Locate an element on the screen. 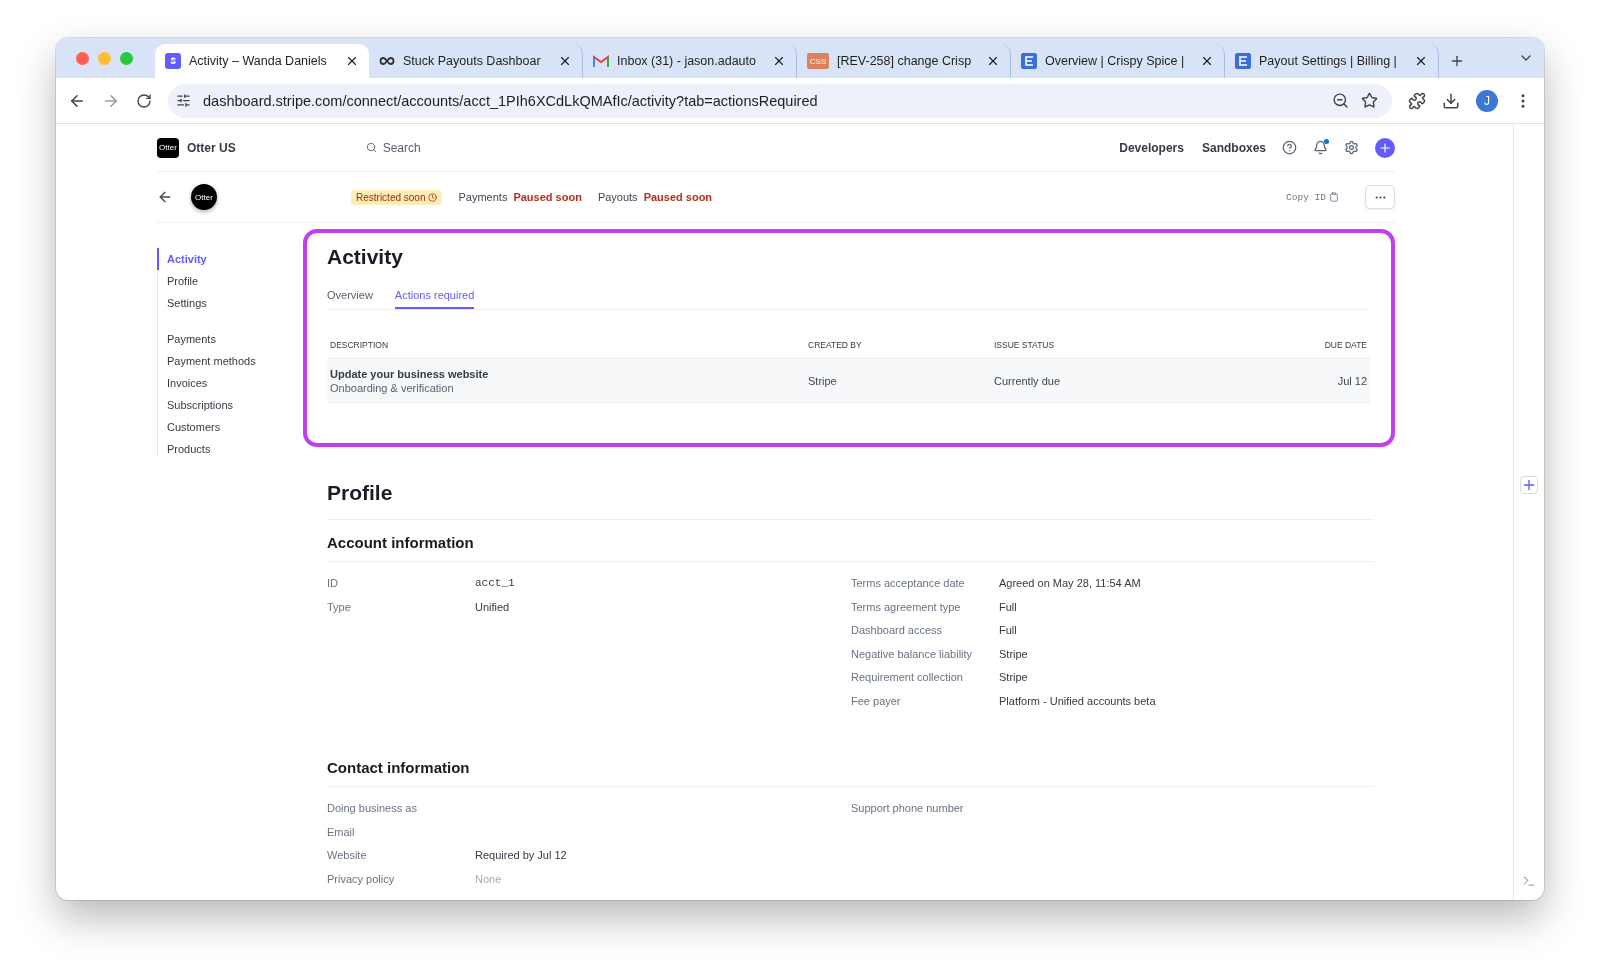 The width and height of the screenshot is (1600, 973). action-title: Update your business website is located at coordinates (409, 373).